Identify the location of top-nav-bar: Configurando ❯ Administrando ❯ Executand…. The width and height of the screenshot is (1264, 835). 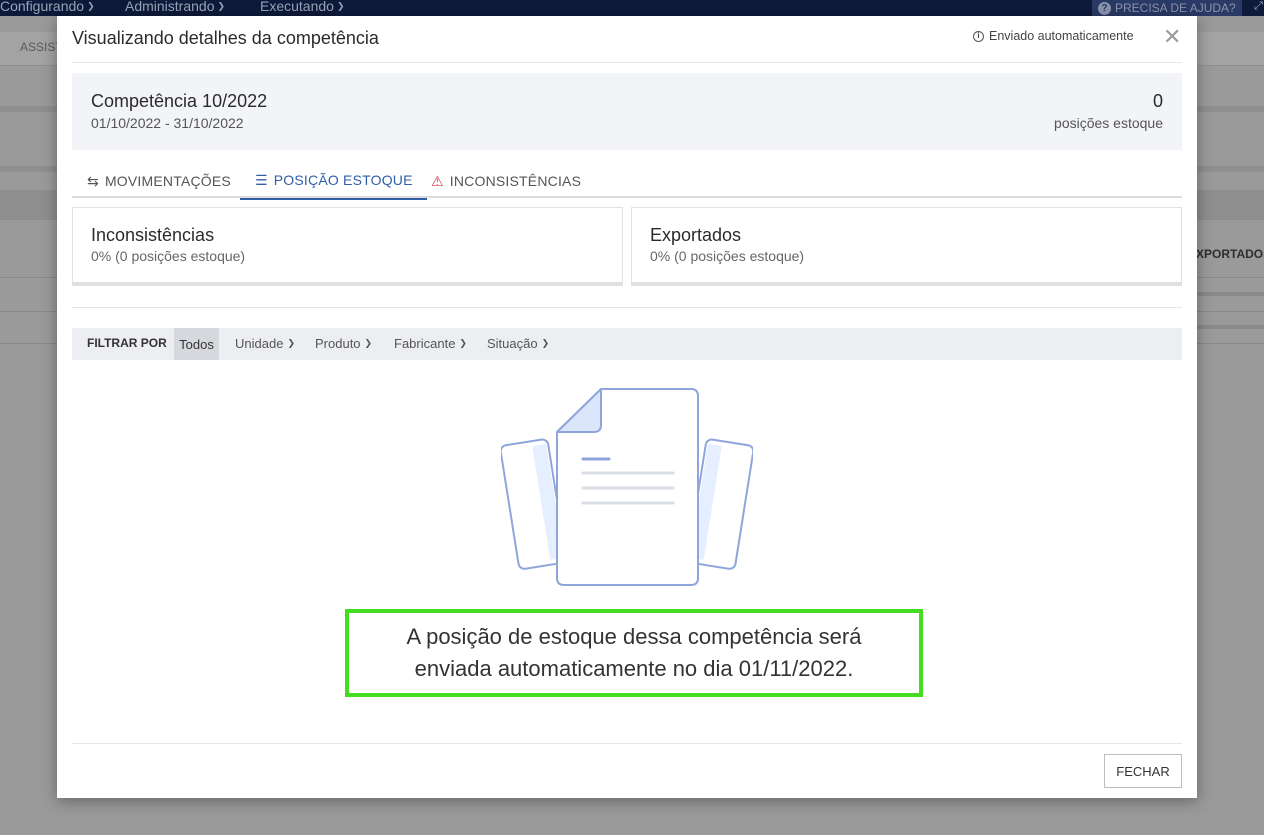
(632, 8).